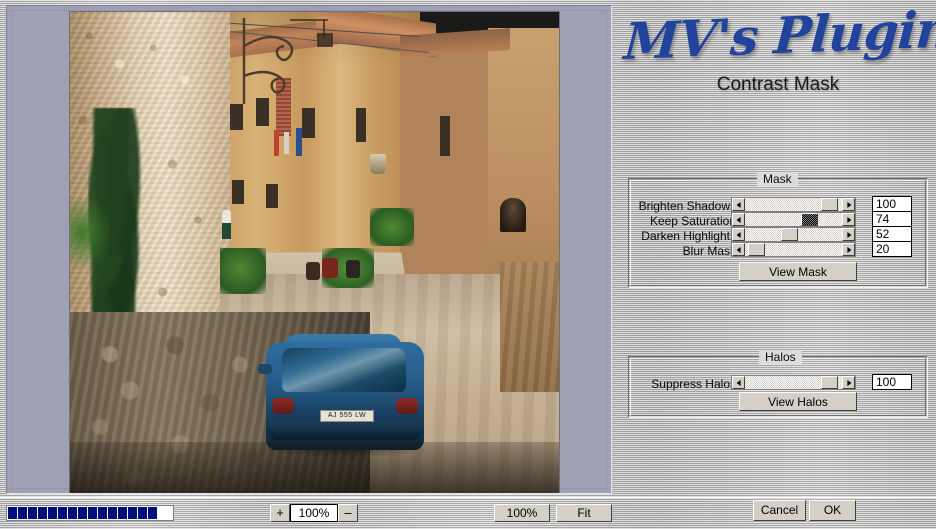  What do you see at coordinates (344, 370) in the screenshot?
I see `photo-car-rear-window` at bounding box center [344, 370].